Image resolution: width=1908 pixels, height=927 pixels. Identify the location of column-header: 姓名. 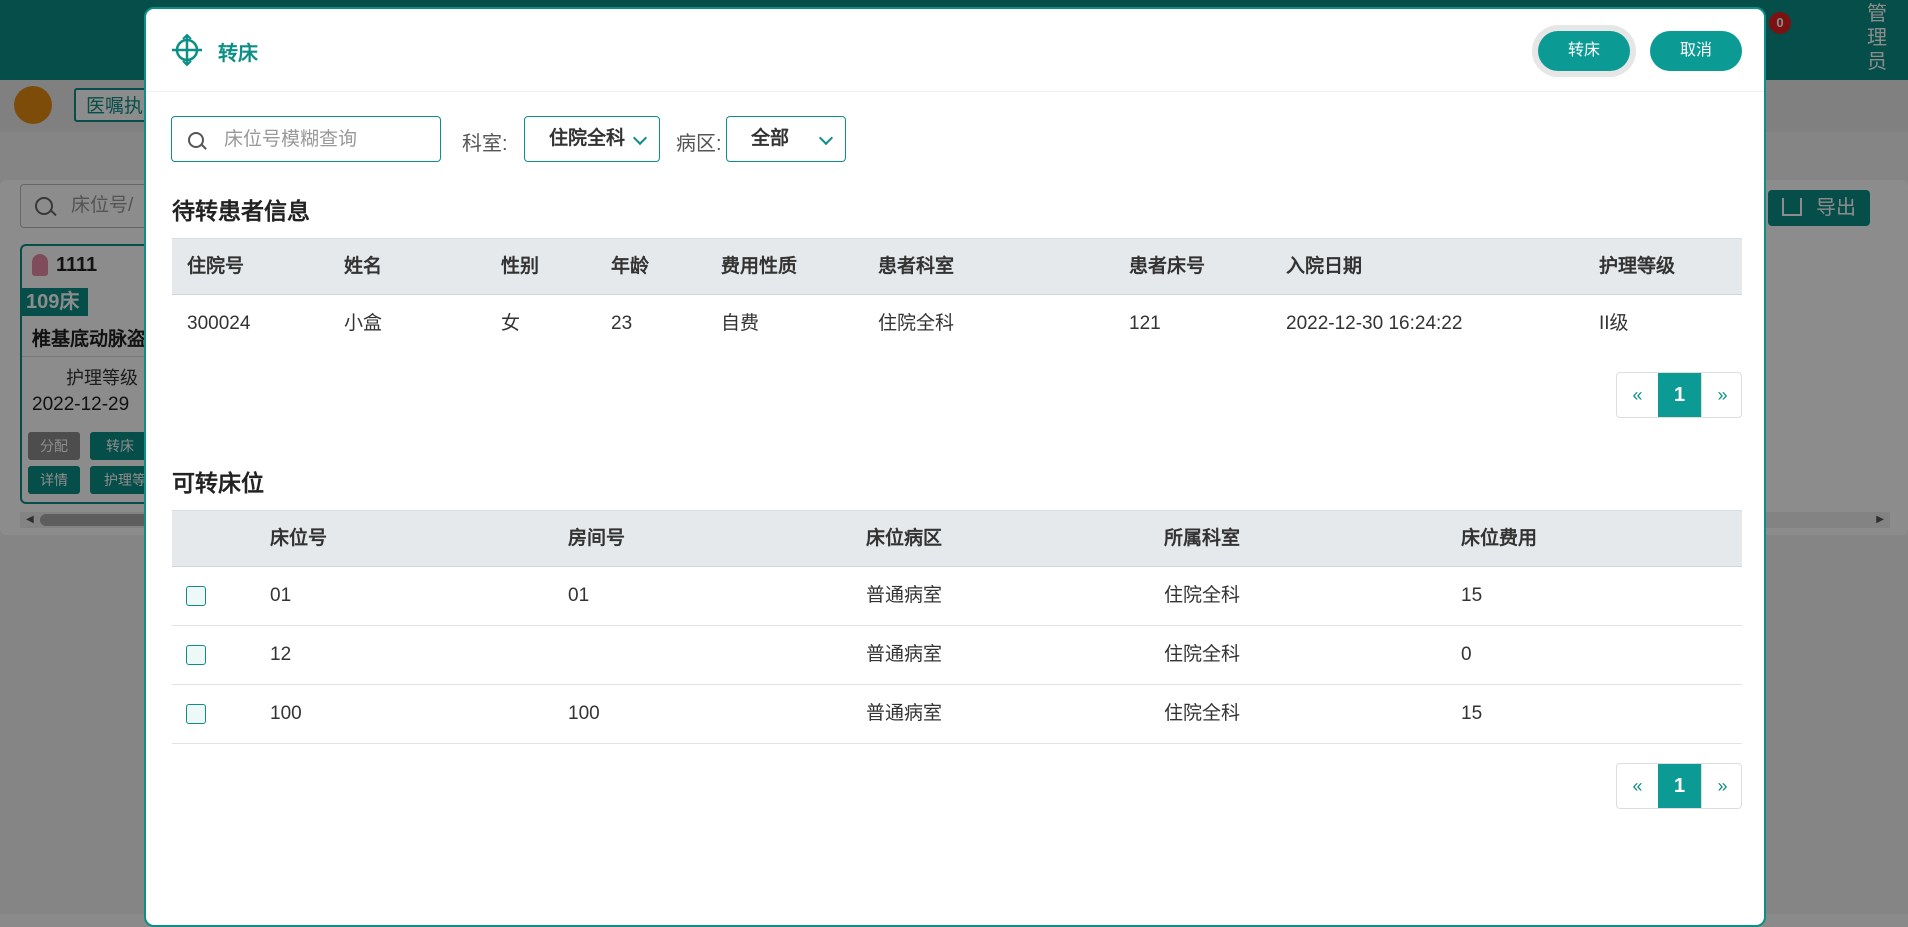
(363, 266).